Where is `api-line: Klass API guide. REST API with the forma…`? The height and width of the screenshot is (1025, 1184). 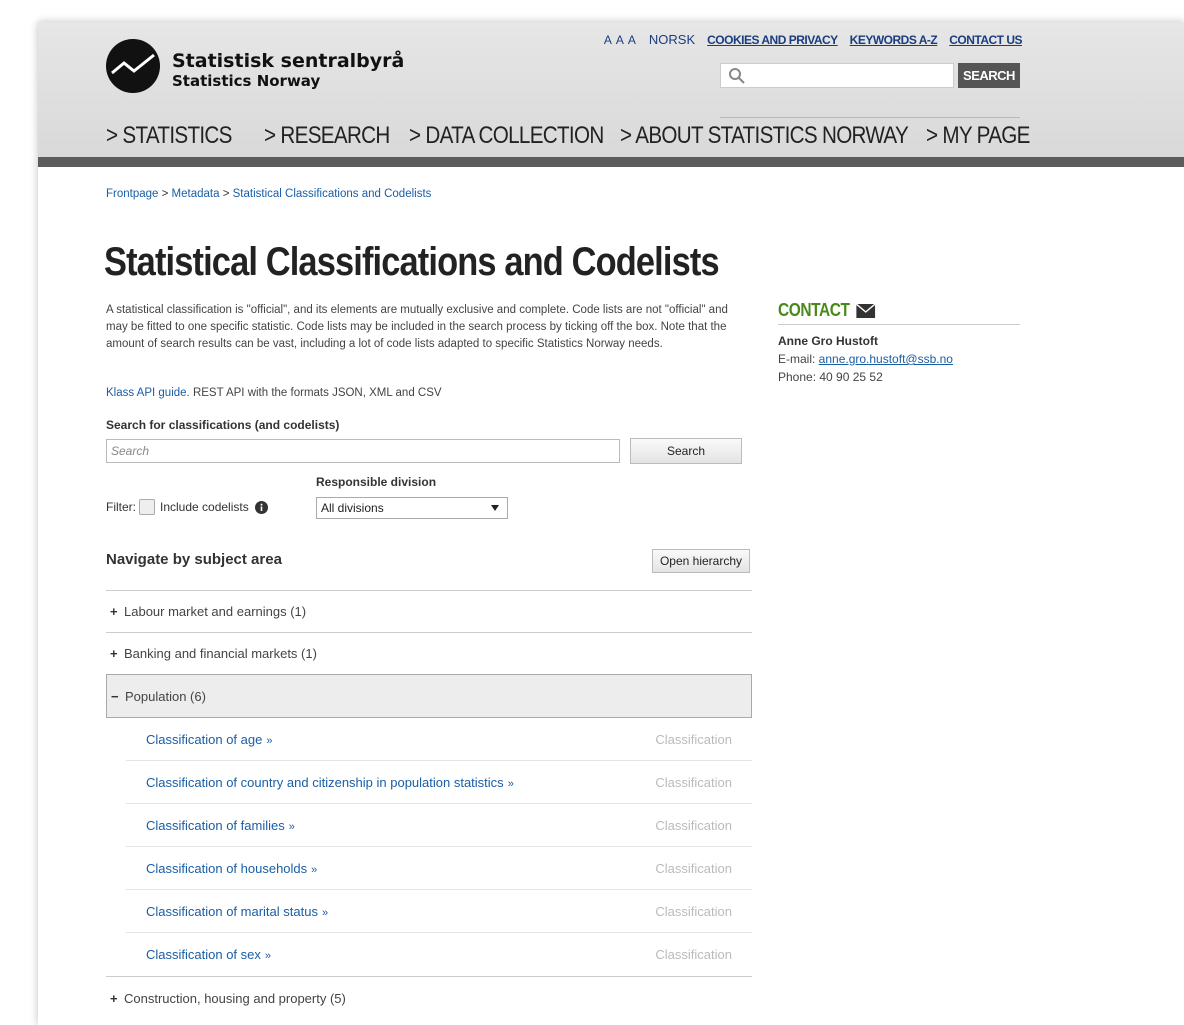
api-line: Klass API guide. REST API with the forma… is located at coordinates (274, 393).